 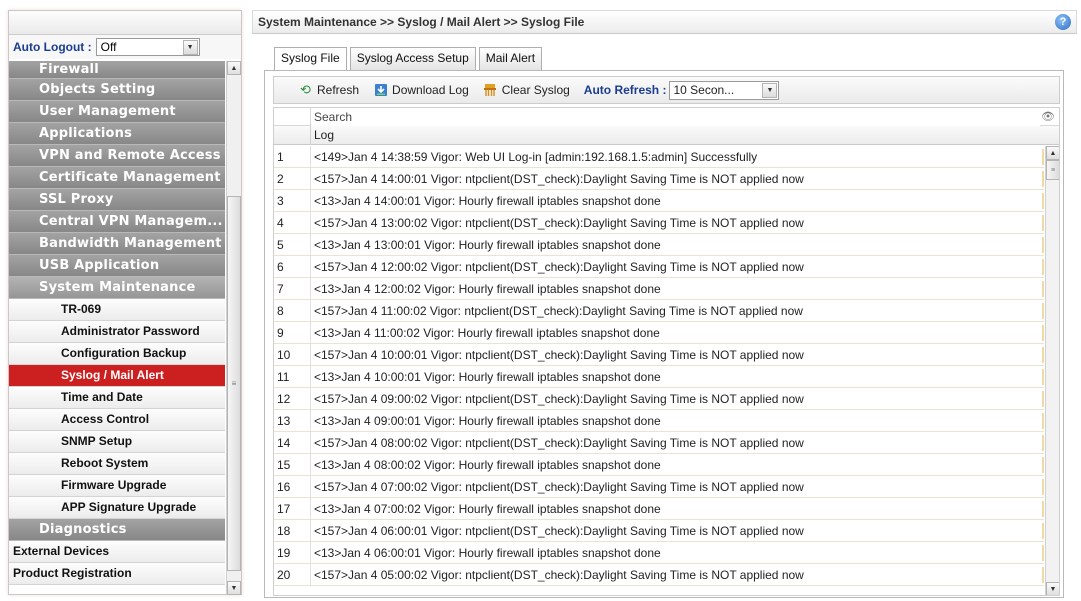 I want to click on sidebar-subitem-syslog-mail-alert: Syslog / Mail Alert, so click(x=117, y=376).